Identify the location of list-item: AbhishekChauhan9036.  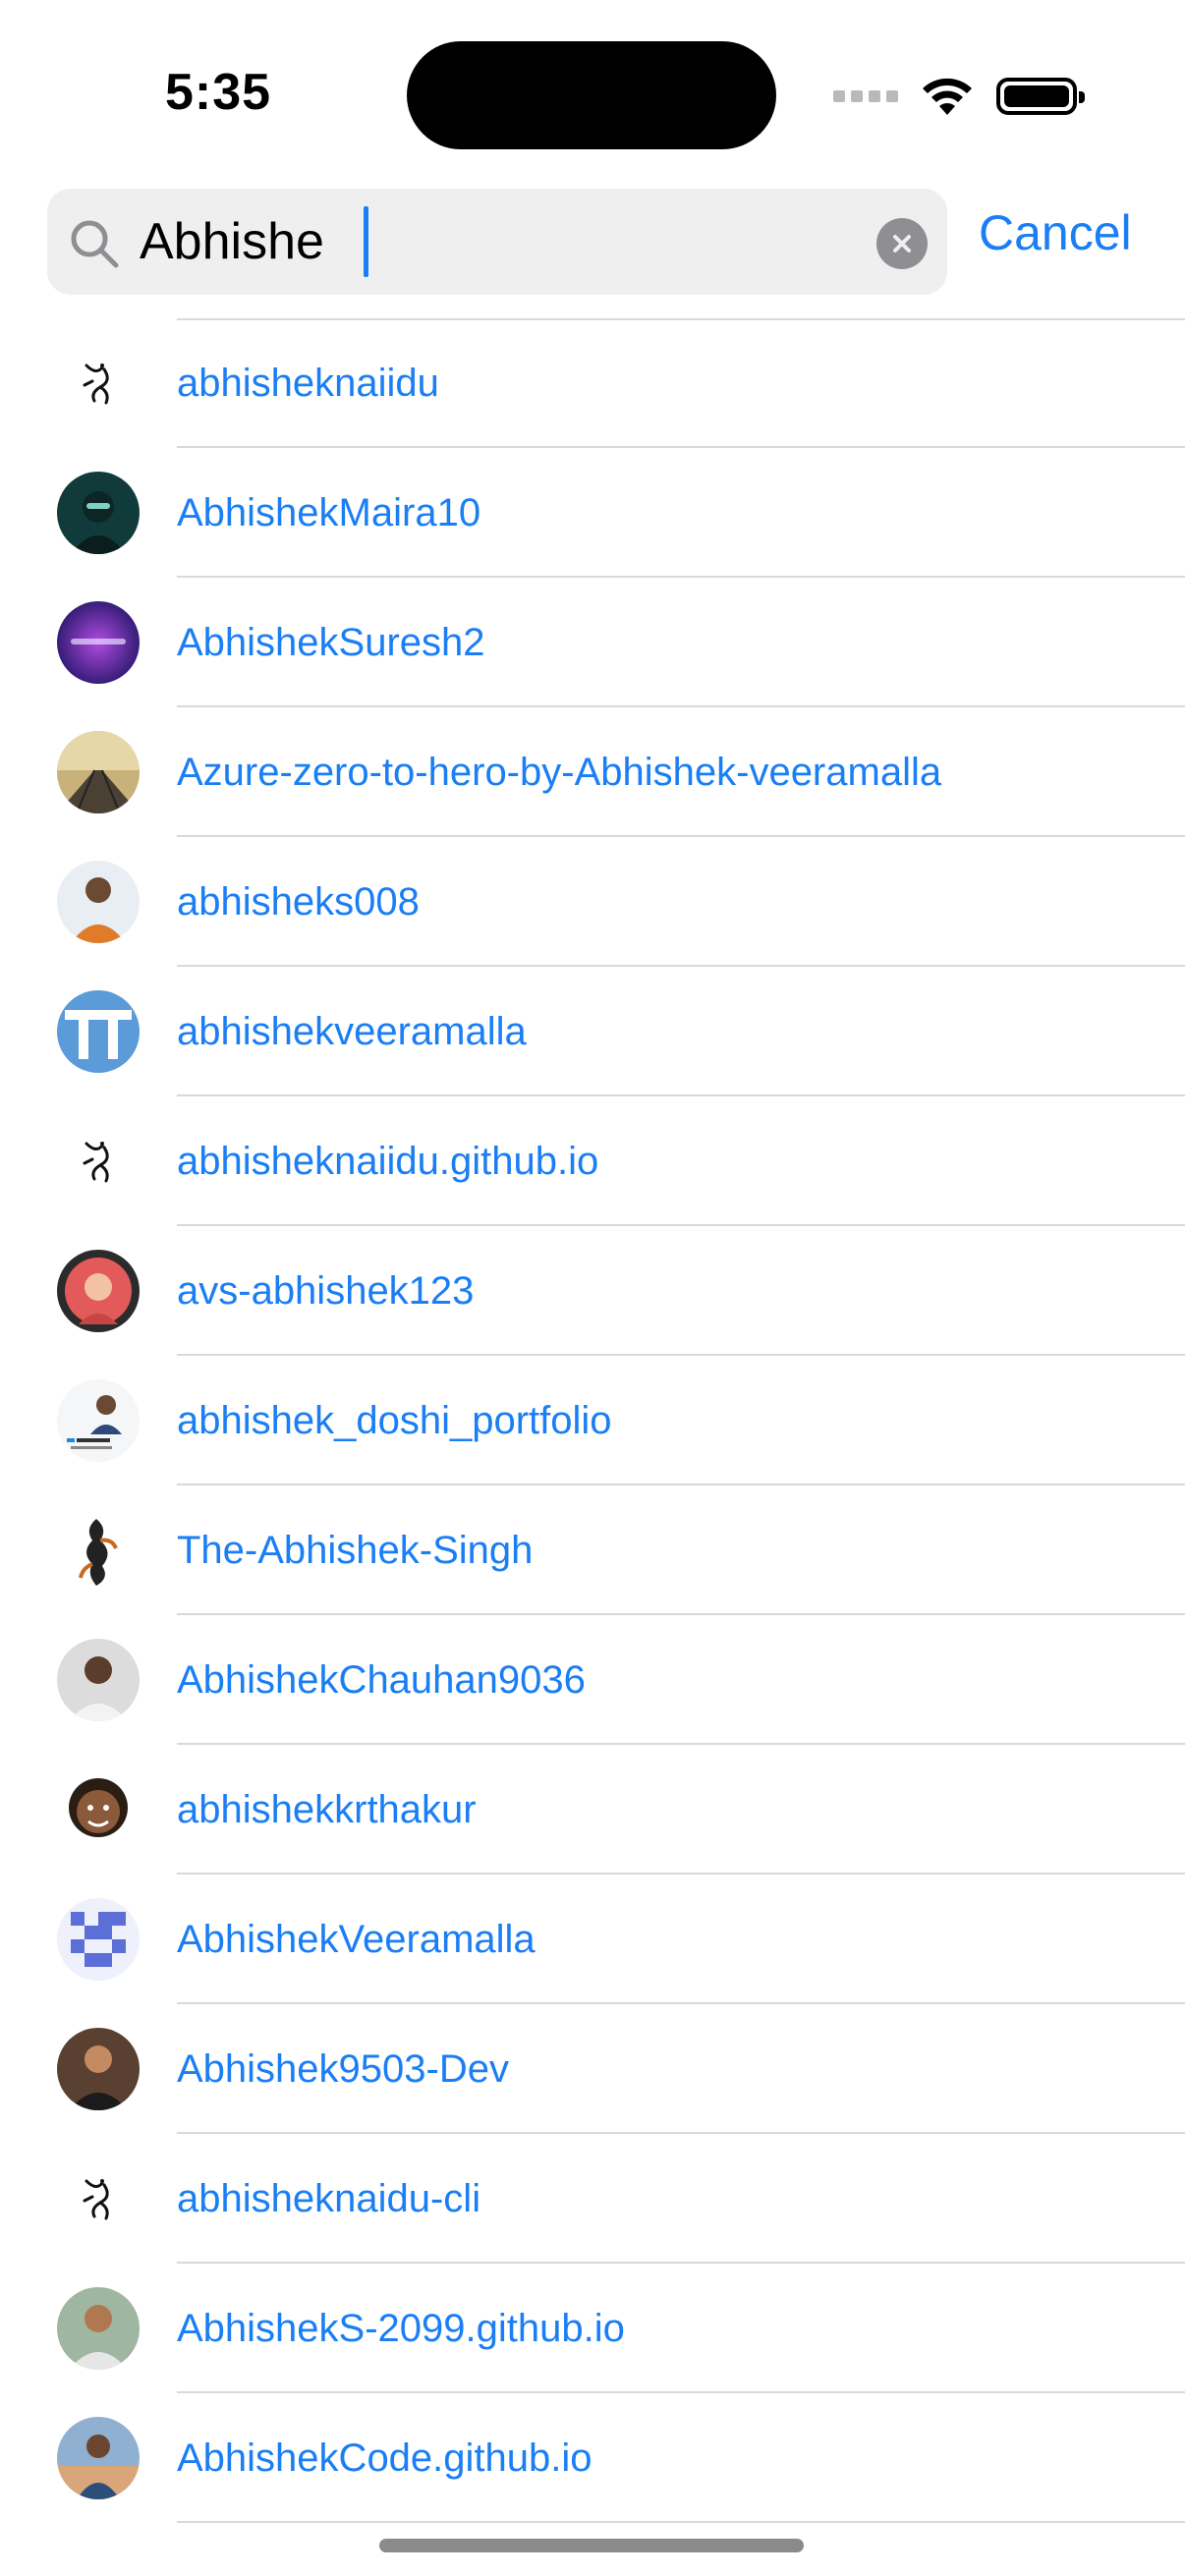
(592, 1680).